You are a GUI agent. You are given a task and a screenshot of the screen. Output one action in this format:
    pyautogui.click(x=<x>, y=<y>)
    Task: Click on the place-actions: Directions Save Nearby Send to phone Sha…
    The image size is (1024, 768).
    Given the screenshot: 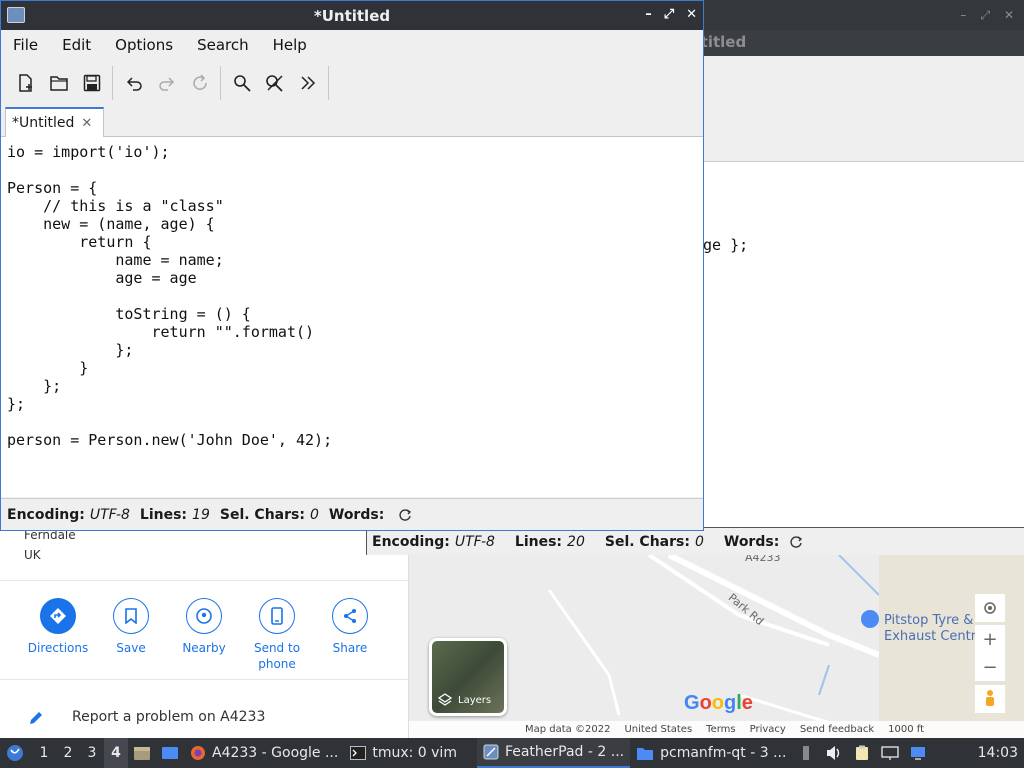 What is the action you would take?
    pyautogui.click(x=204, y=630)
    